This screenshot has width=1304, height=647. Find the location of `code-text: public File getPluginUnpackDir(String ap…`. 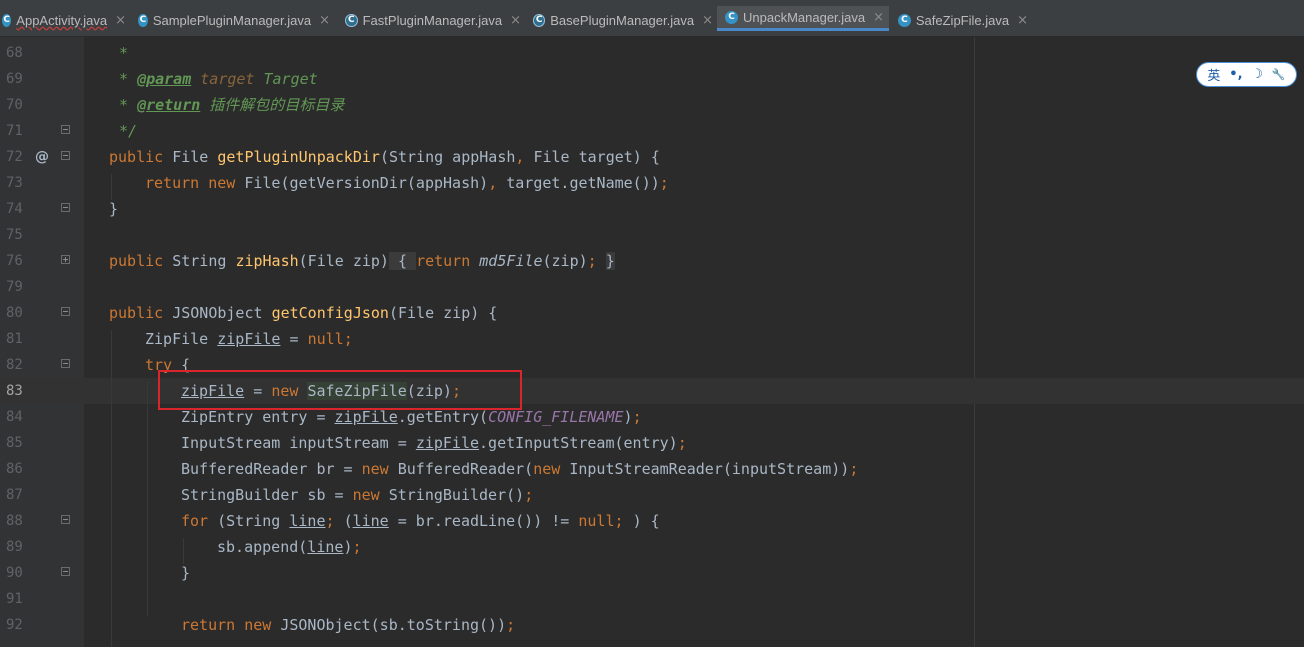

code-text: public File getPluginUnpackDir(String ap… is located at coordinates (384, 157).